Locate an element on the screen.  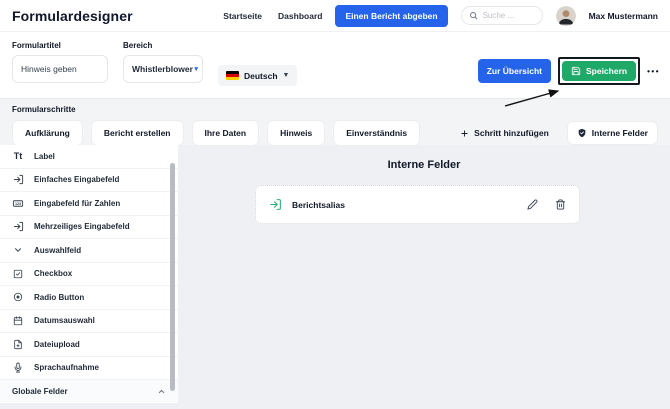
checkbox-icon is located at coordinates (18, 274).